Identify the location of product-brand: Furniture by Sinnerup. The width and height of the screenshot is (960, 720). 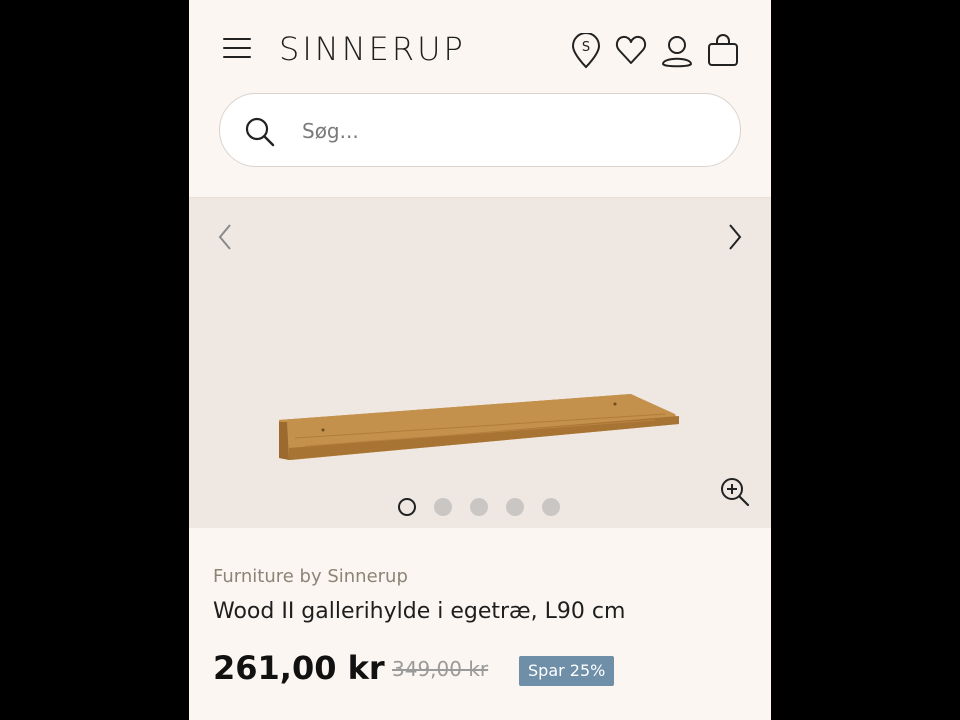
(310, 576).